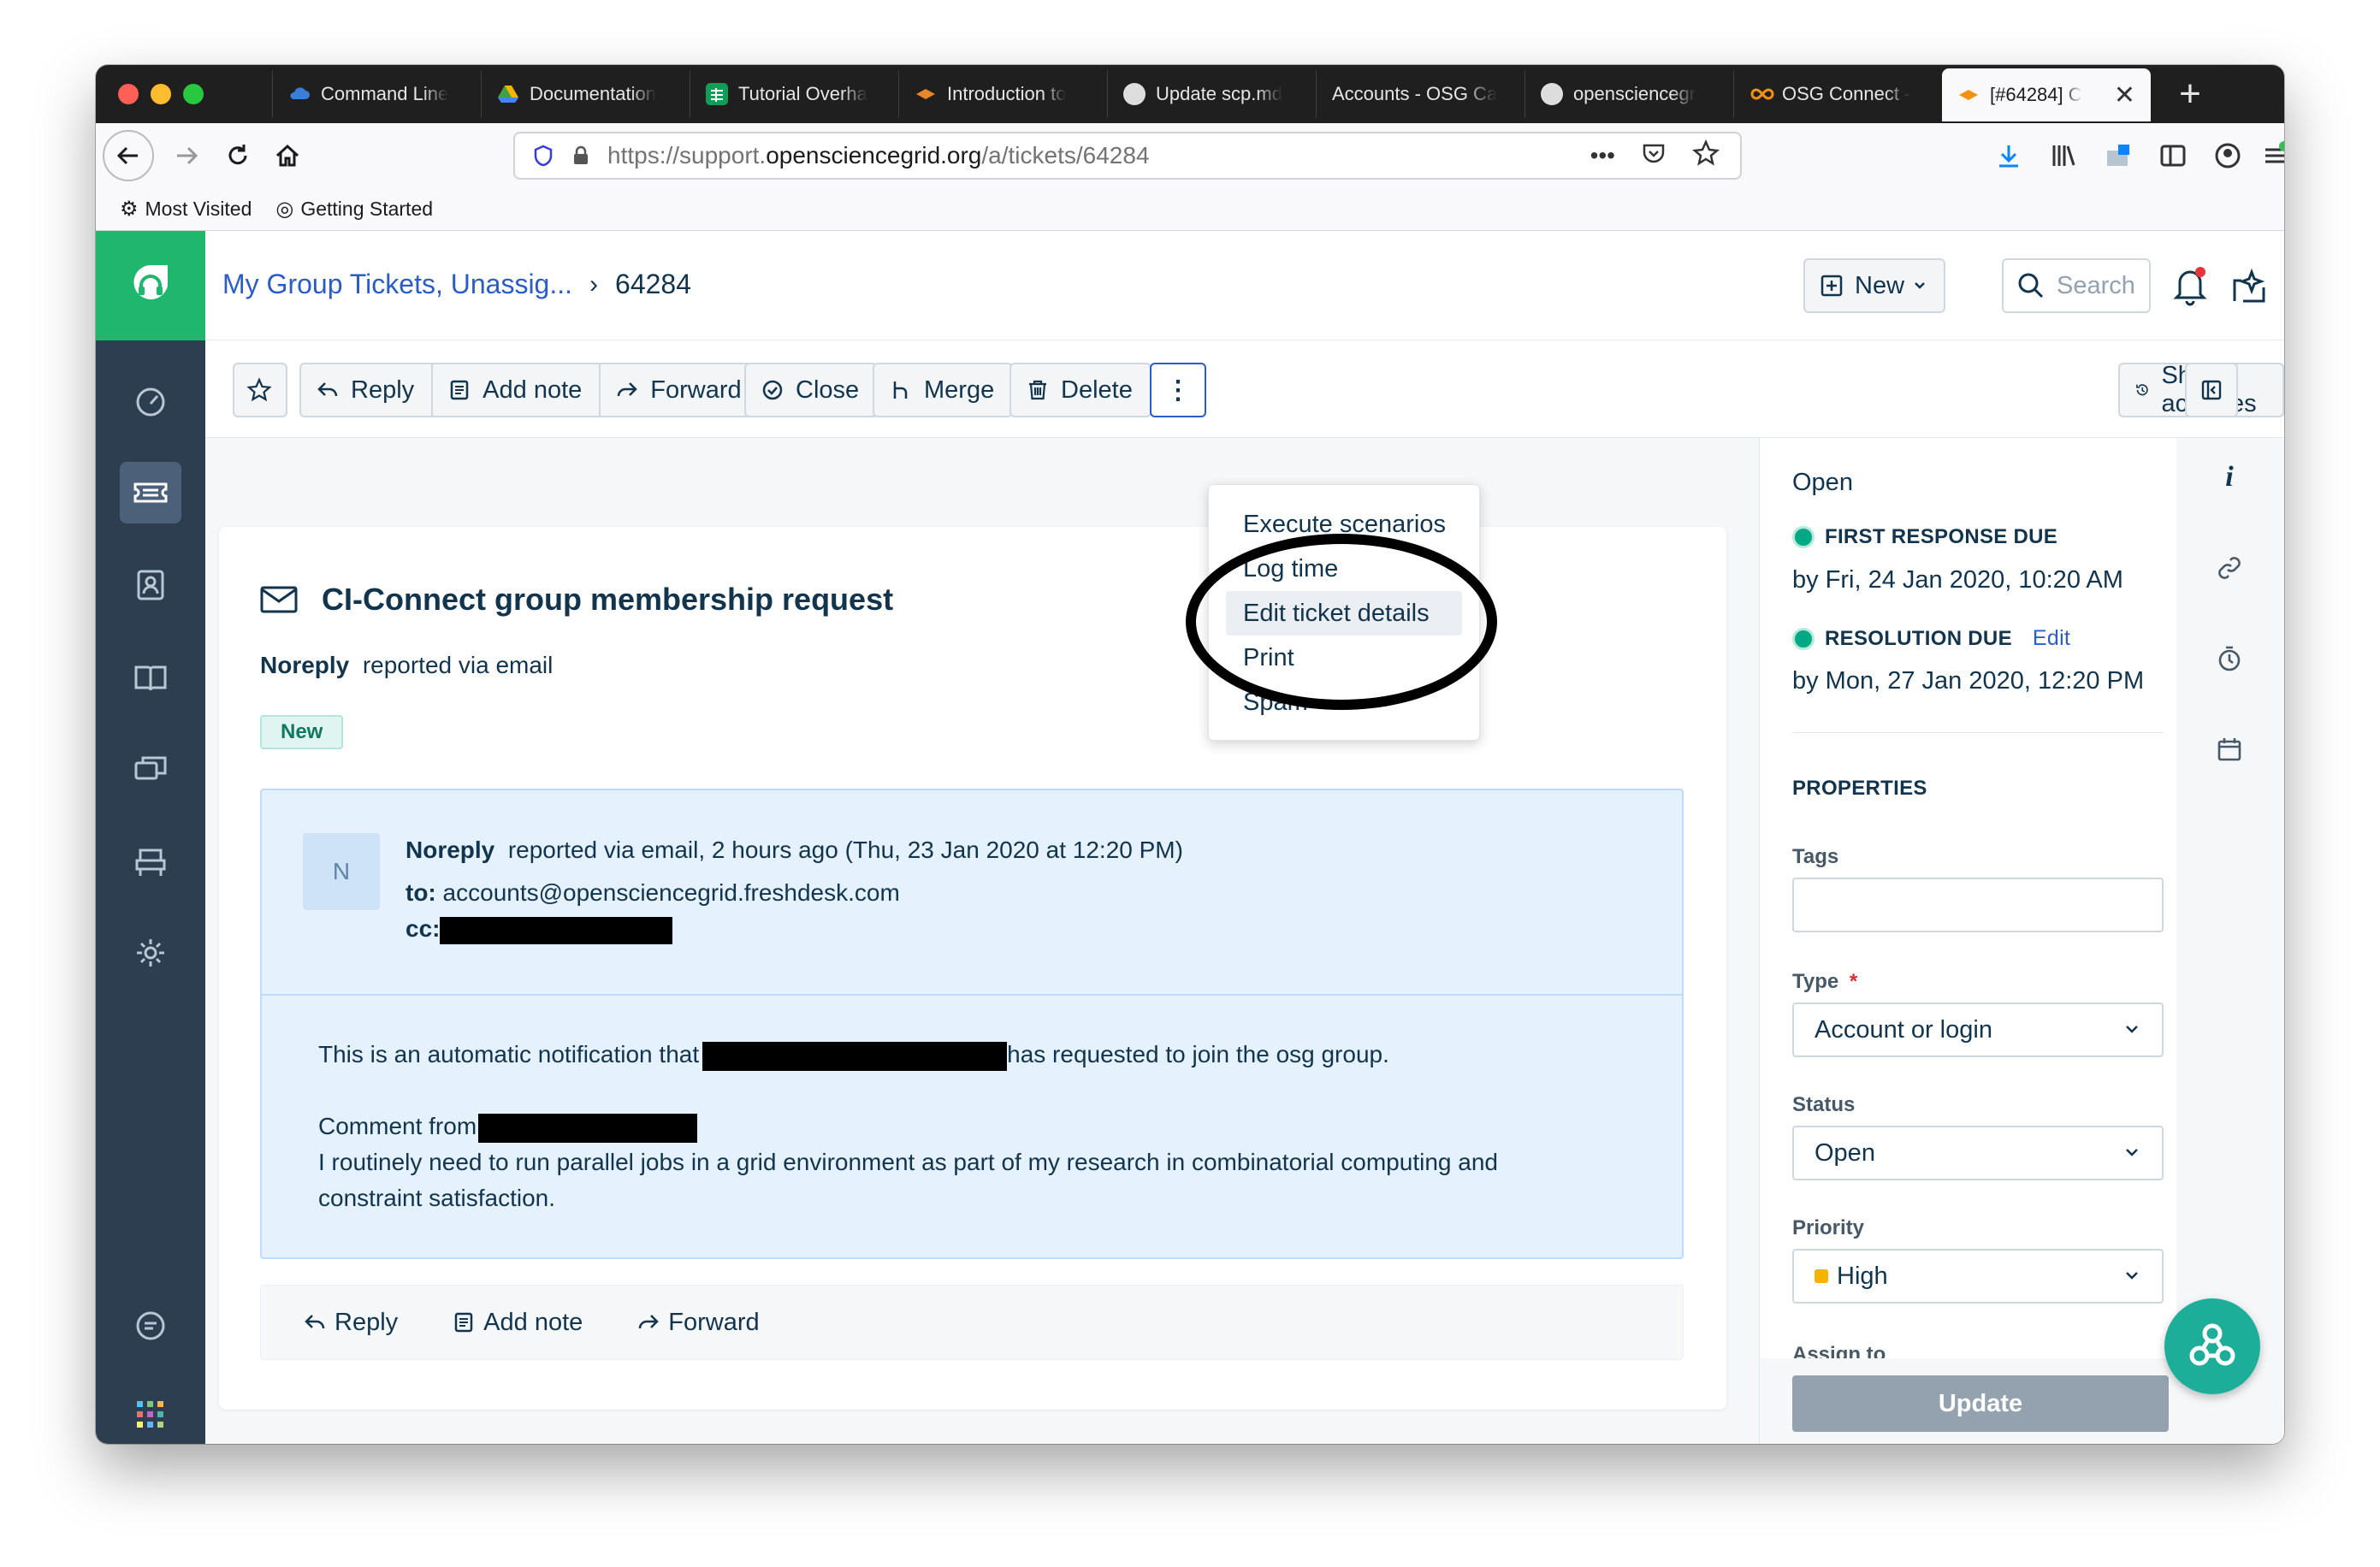 This screenshot has height=1567, width=2380. I want to click on menu-button, so click(2269, 155).